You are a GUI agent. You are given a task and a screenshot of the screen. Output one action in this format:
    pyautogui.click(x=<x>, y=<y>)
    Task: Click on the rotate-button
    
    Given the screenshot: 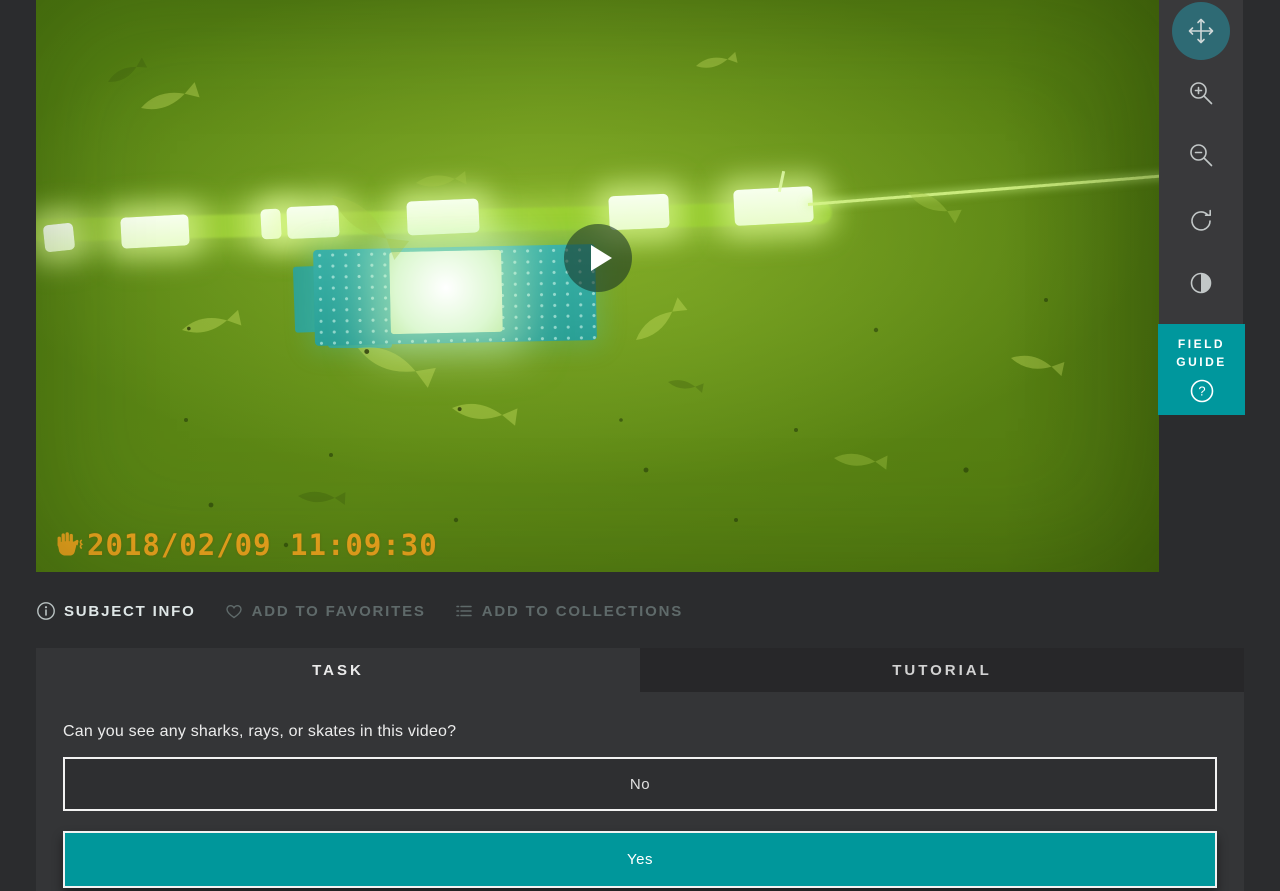 What is the action you would take?
    pyautogui.click(x=1201, y=221)
    